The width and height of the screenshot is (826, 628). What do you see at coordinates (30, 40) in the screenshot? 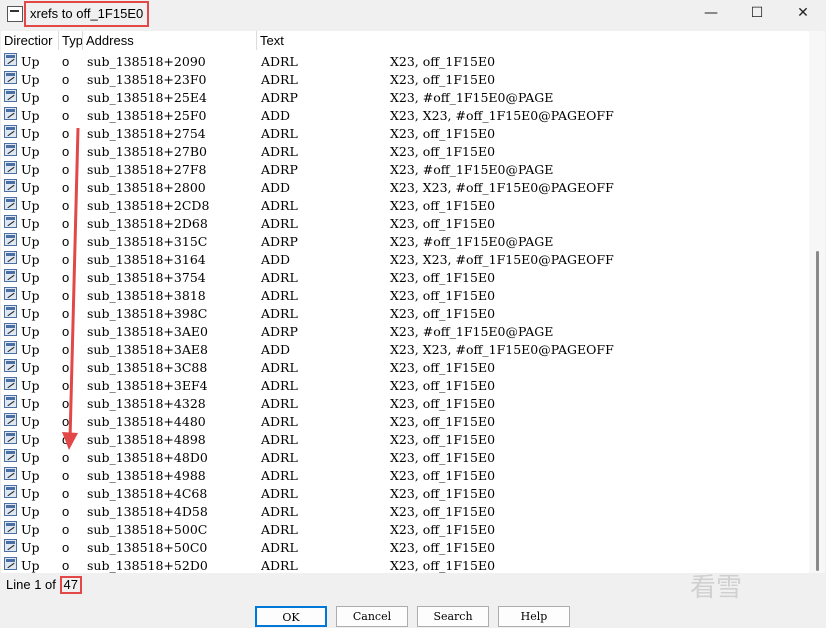
I see `column-header-direction: Directior` at bounding box center [30, 40].